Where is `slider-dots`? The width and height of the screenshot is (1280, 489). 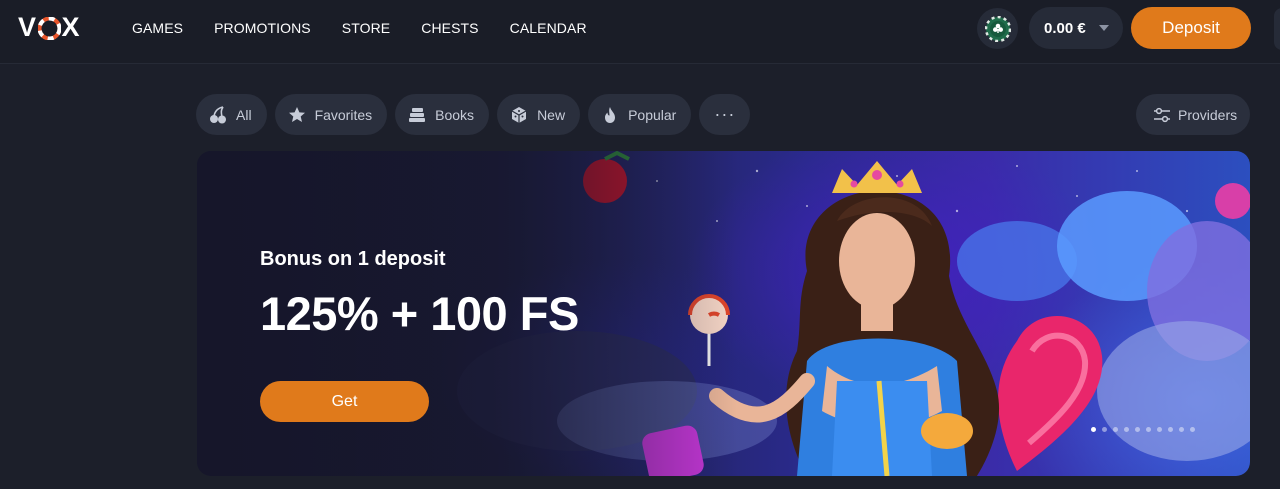 slider-dots is located at coordinates (1143, 429).